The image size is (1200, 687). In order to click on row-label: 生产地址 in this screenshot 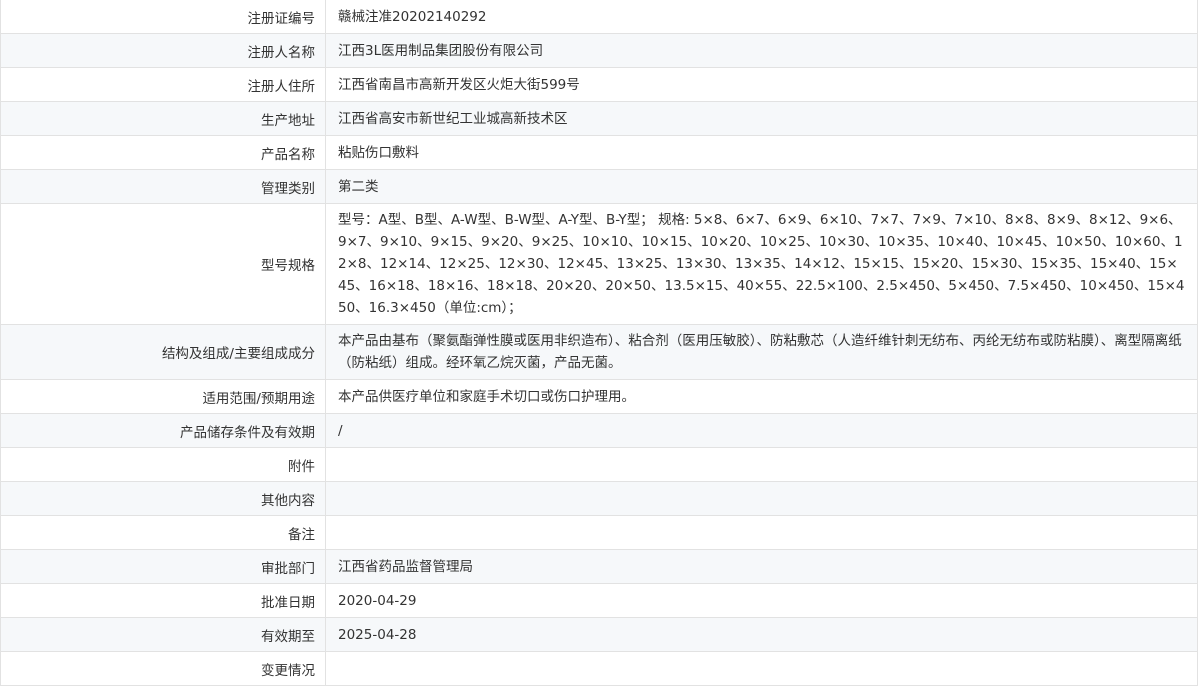, I will do `click(163, 118)`.